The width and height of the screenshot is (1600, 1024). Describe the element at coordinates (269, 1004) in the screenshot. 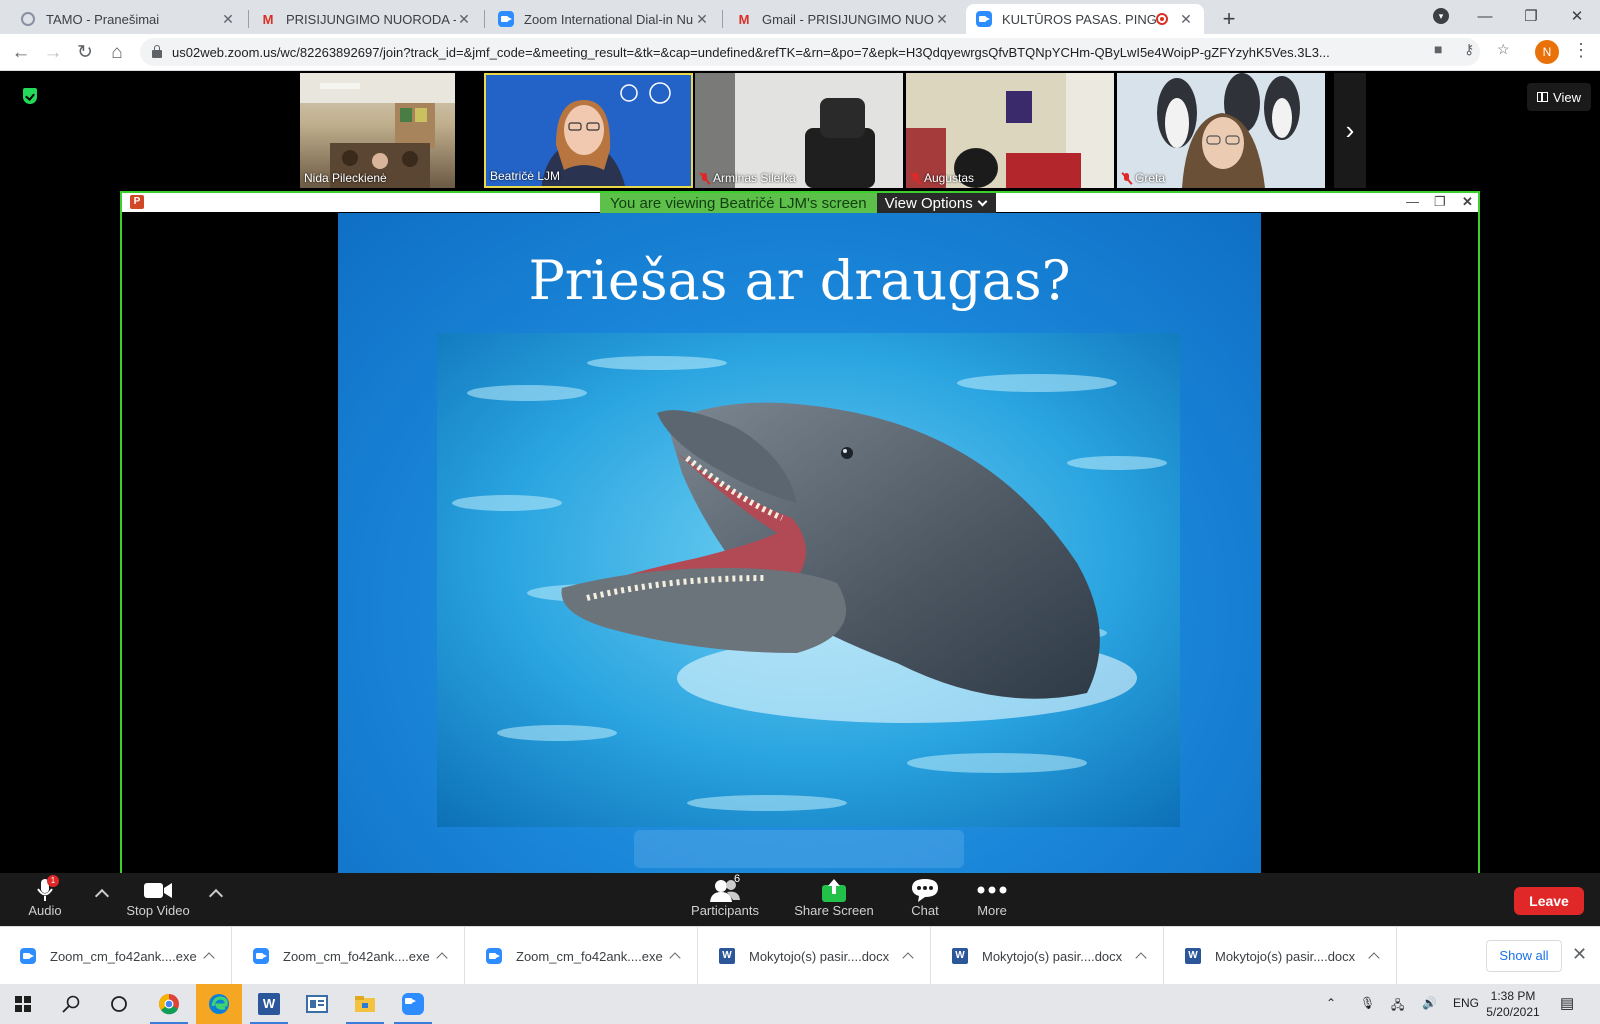

I see `word-taskbar-icon: W` at that location.